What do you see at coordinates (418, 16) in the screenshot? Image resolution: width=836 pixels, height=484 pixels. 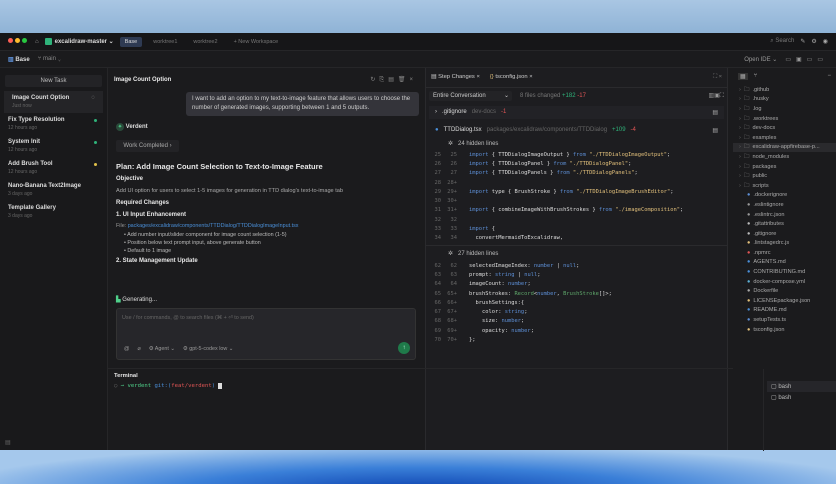 I see `desktop-wallpaper-top` at bounding box center [418, 16].